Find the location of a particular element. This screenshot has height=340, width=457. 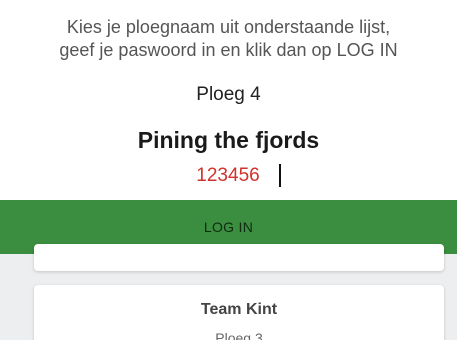

team-card-number: Ploeg 3 is located at coordinates (239, 335).